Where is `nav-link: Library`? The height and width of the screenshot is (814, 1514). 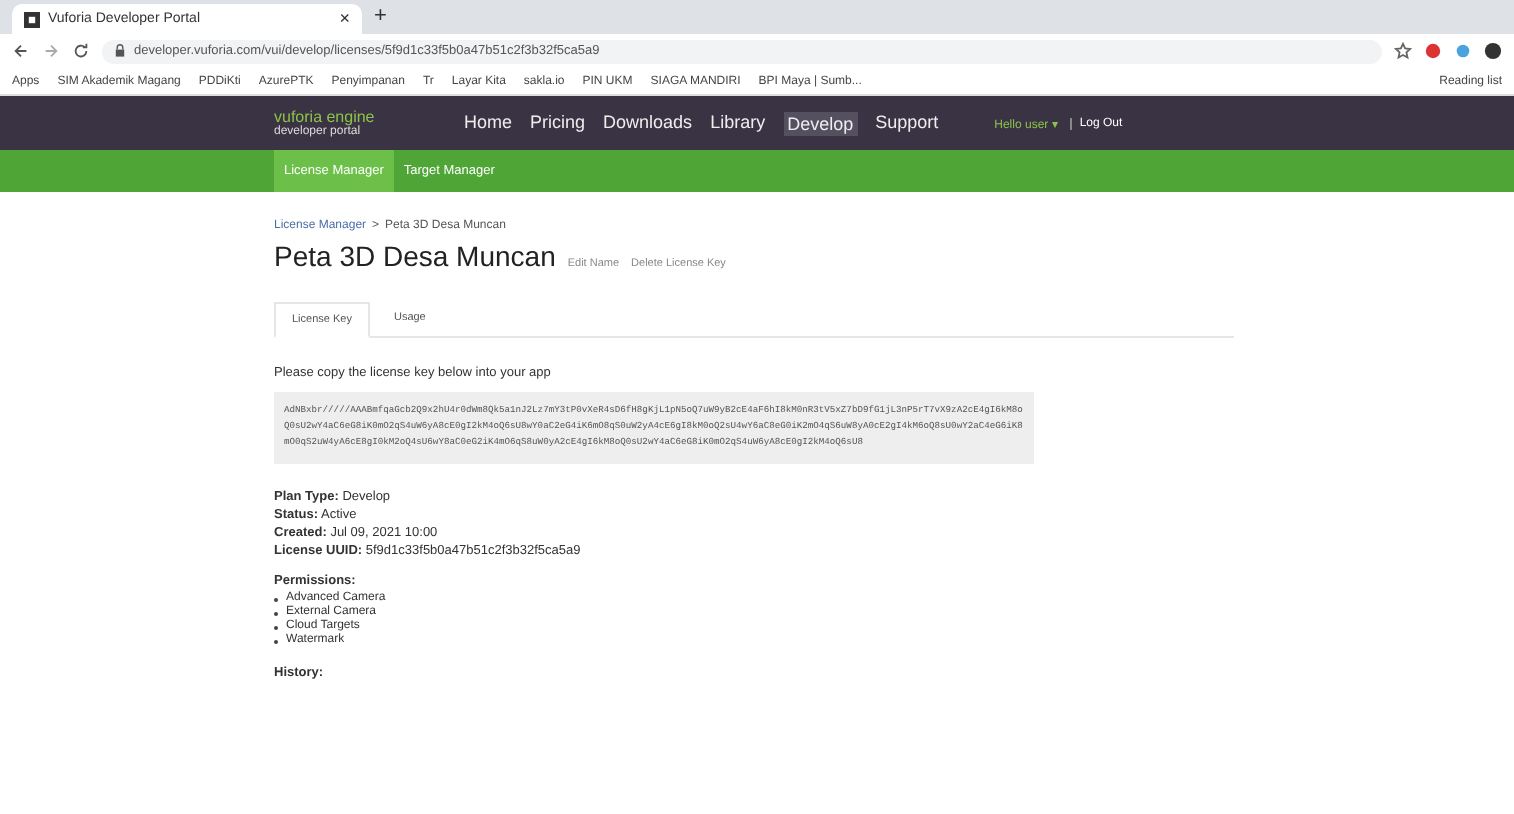
nav-link: Library is located at coordinates (738, 123).